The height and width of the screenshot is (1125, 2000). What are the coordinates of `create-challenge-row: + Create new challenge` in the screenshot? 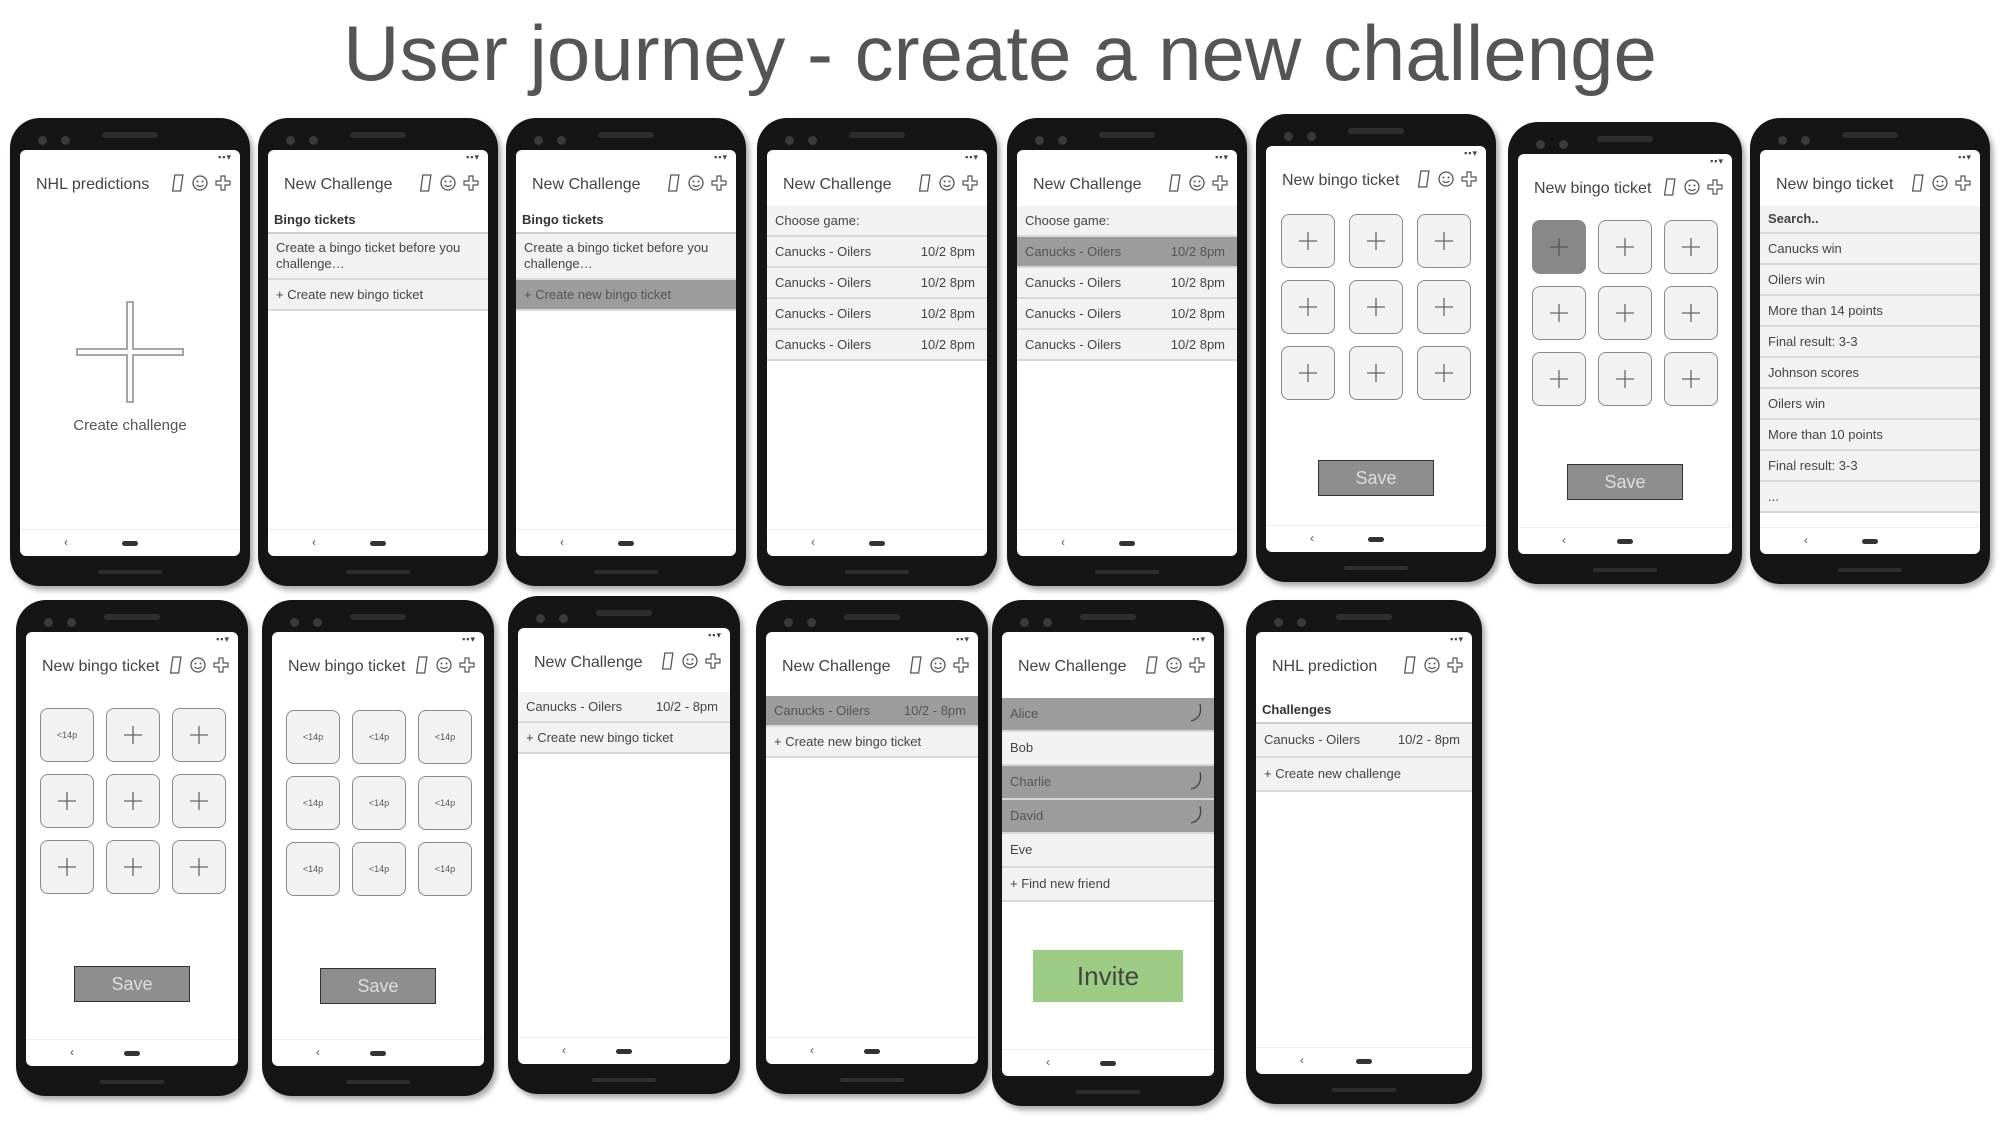 It's located at (1364, 775).